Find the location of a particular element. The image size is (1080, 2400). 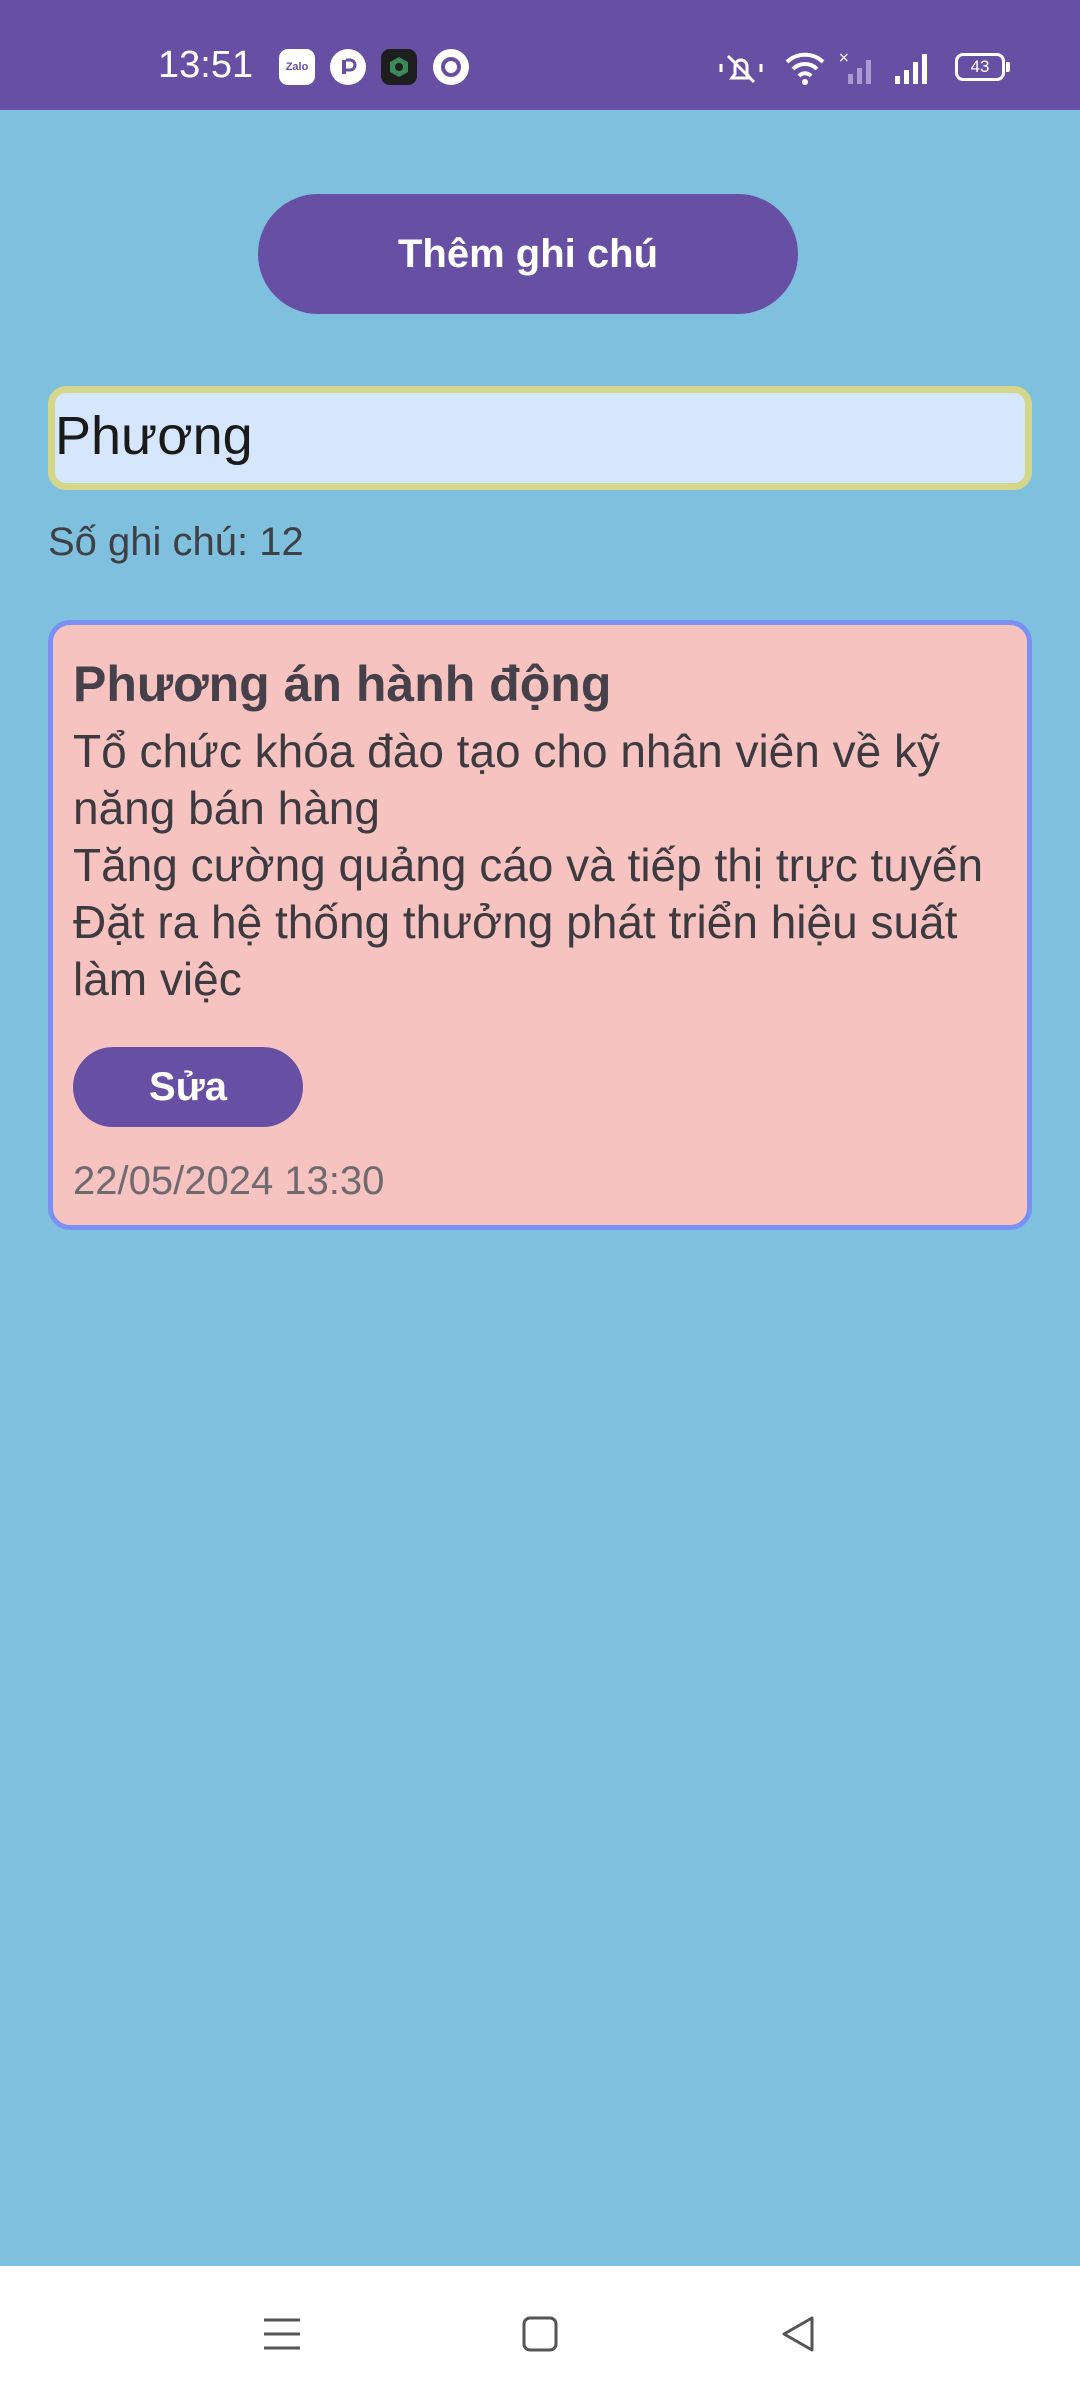

mute-icon is located at coordinates (741, 70).